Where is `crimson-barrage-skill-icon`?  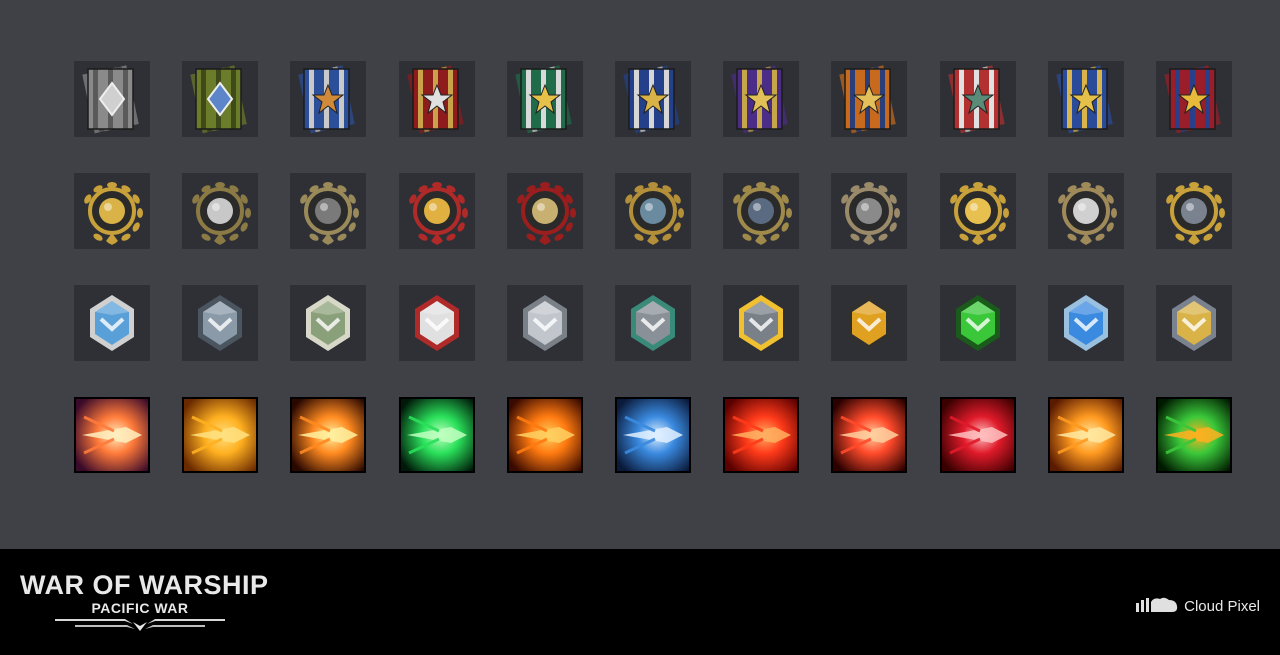
crimson-barrage-skill-icon is located at coordinates (978, 435).